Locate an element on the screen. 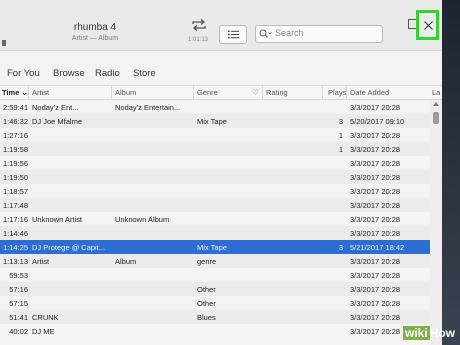 The image size is (460, 345). table-row: 1:13:13 Artist Album genre 3/3/2017 20:28 is located at coordinates (215, 261).